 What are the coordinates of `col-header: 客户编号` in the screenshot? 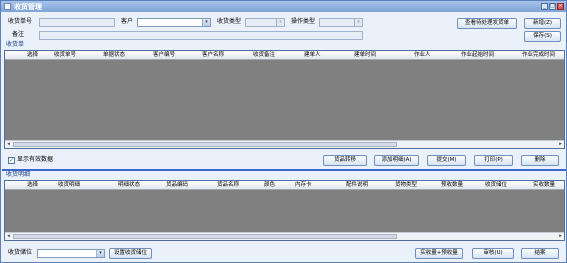 It's located at (164, 55).